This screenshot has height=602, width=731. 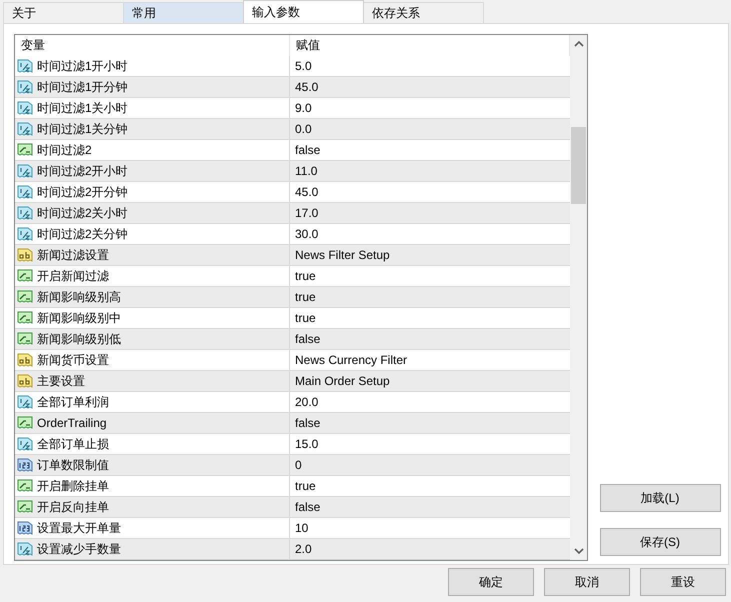 What do you see at coordinates (61, 381) in the screenshot?
I see `parameter-name: 主要设置` at bounding box center [61, 381].